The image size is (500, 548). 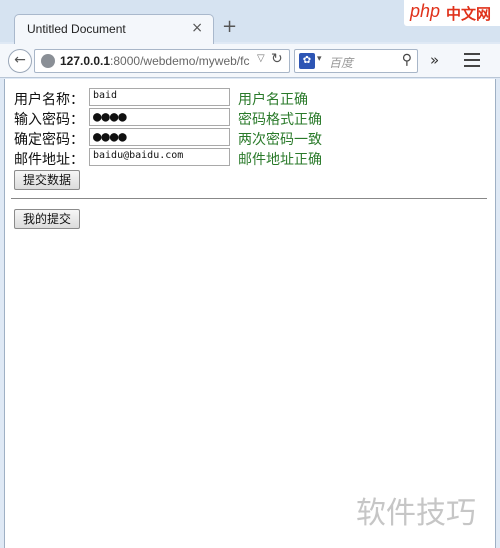 I want to click on email-row: 邮件地址： baidu@baidu.com 邮件地址正确, so click(x=214, y=158).